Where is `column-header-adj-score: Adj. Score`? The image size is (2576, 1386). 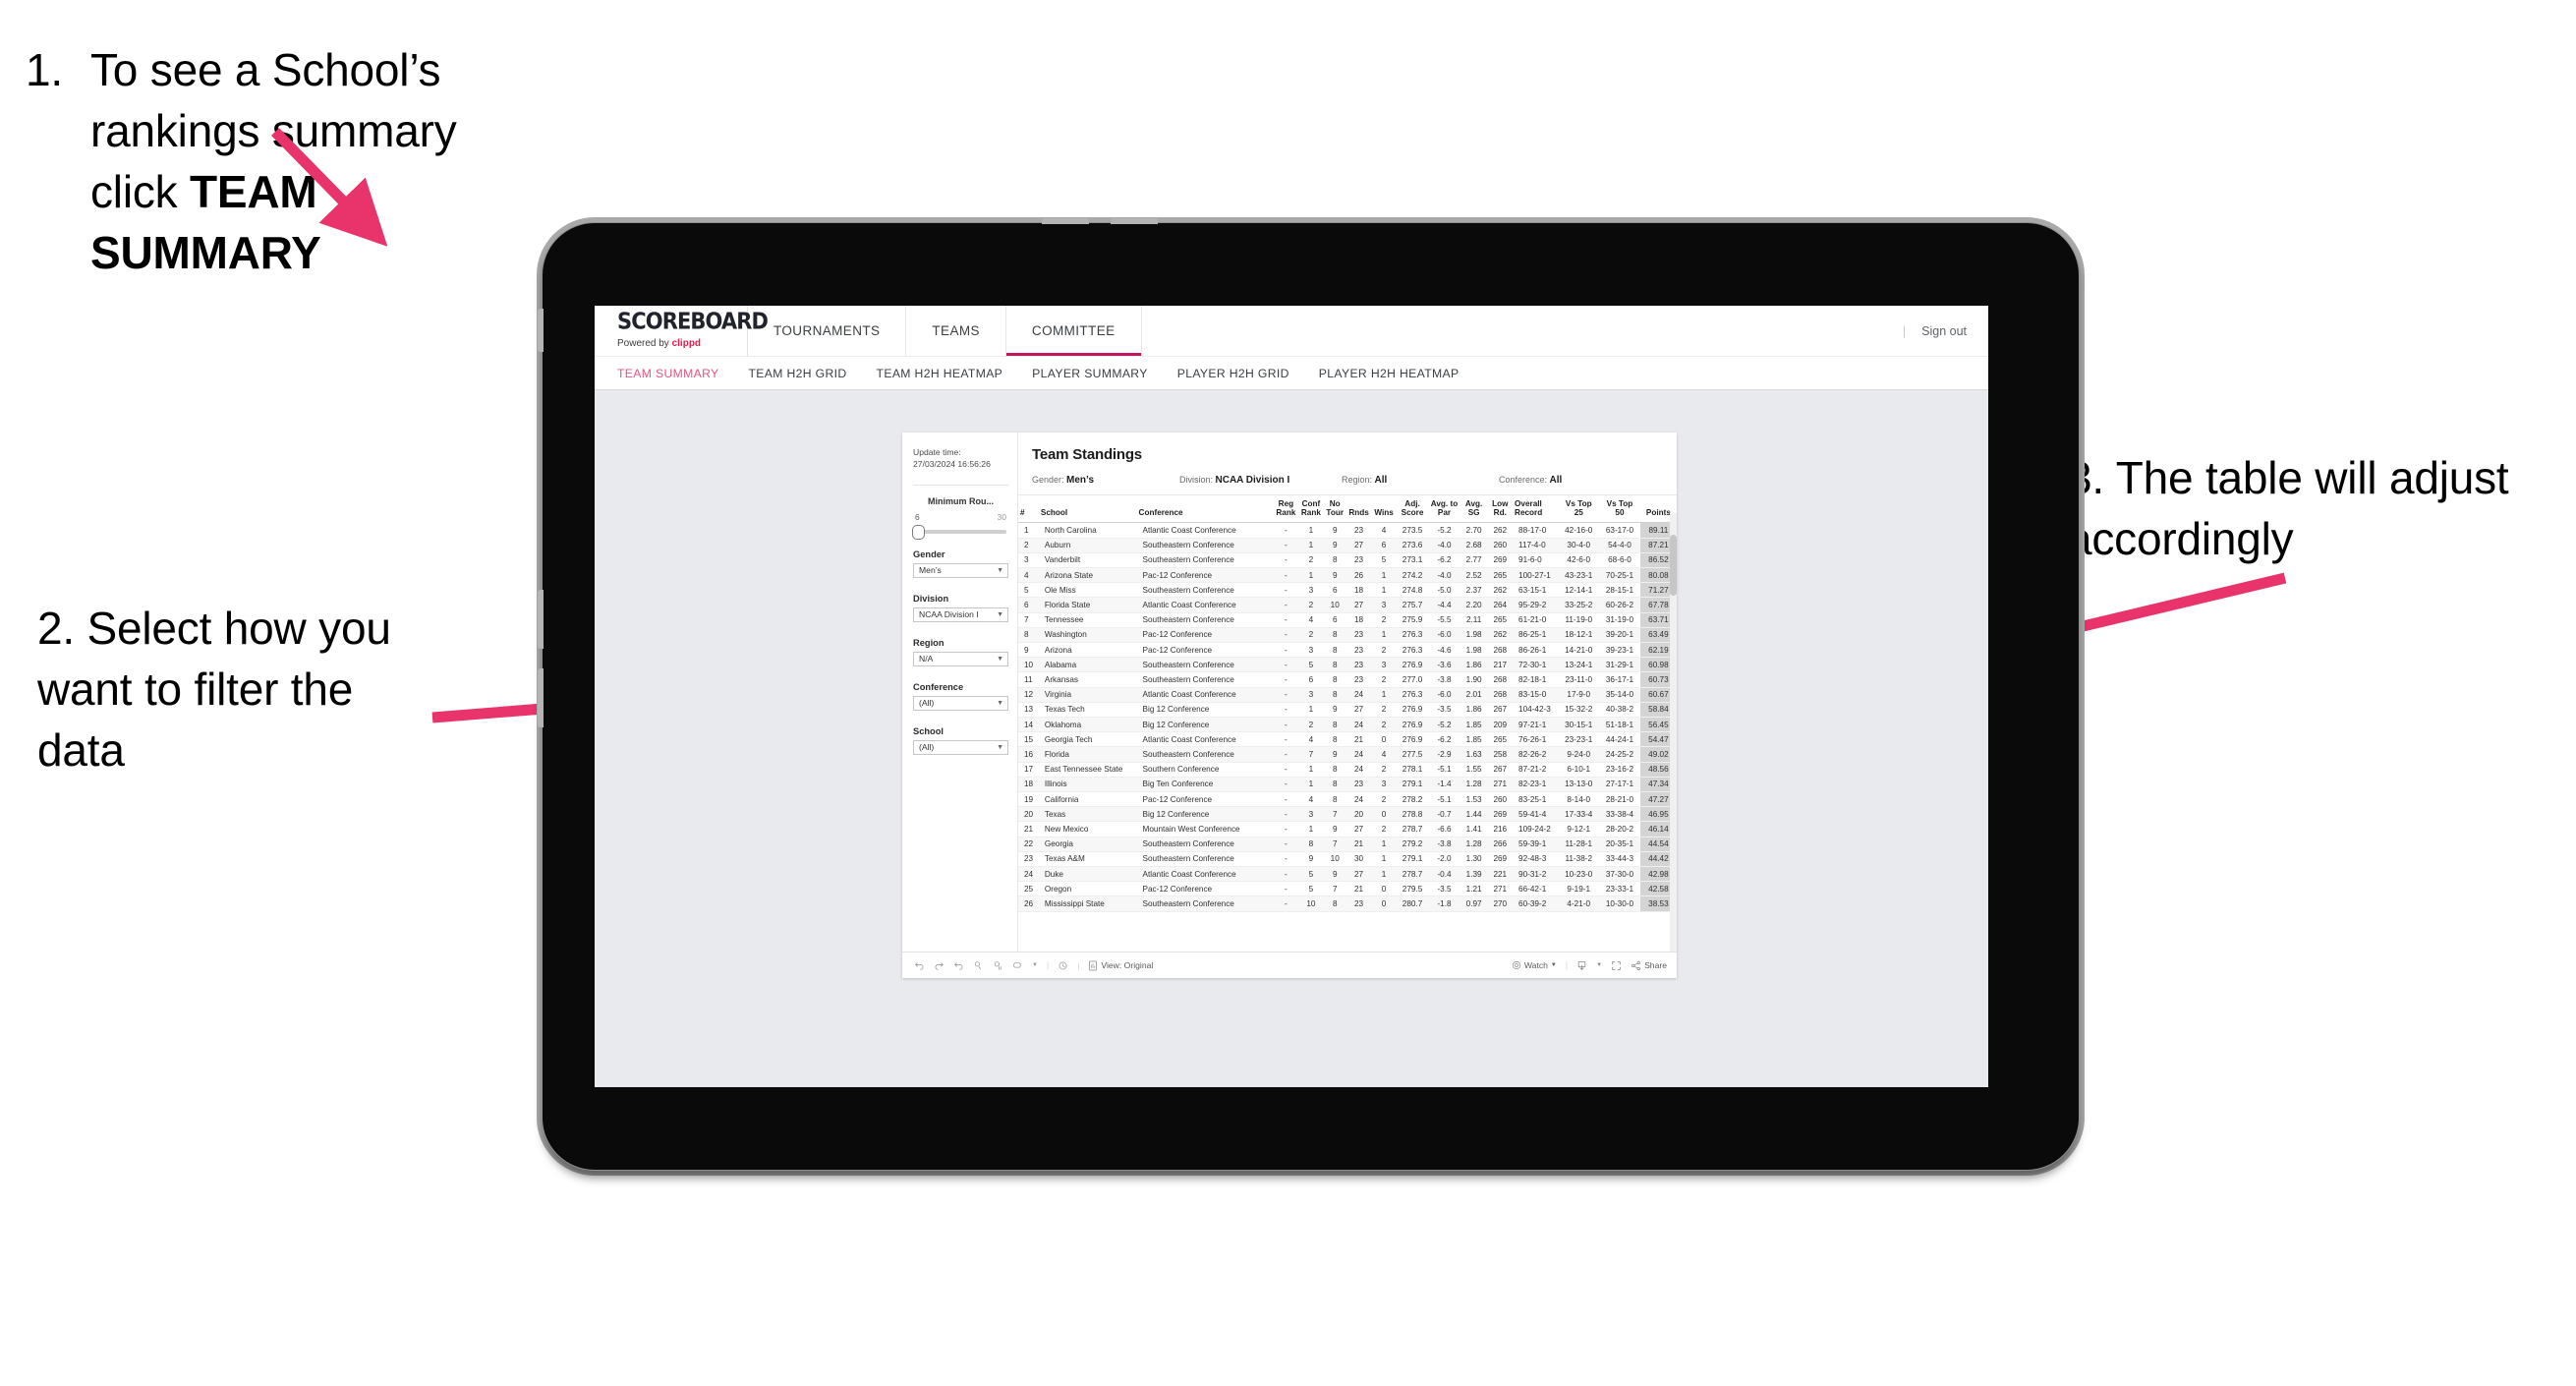
column-header-adj-score: Adj. Score is located at coordinates (1413, 509).